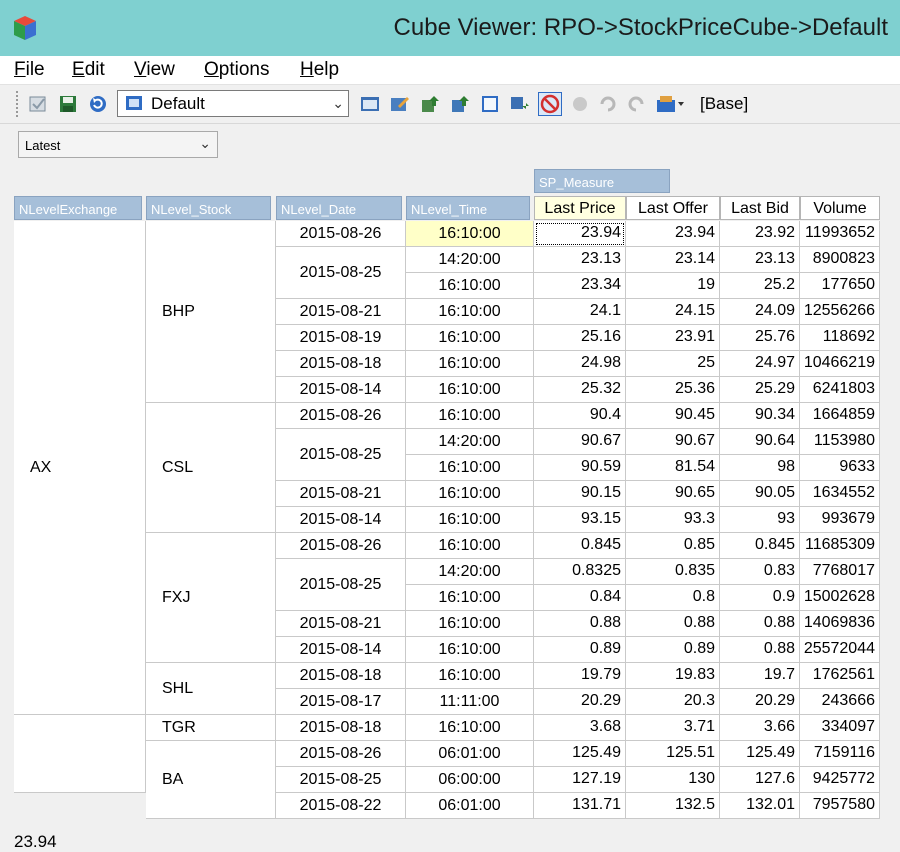 The width and height of the screenshot is (900, 852). I want to click on data-cell: 90.05, so click(760, 494).